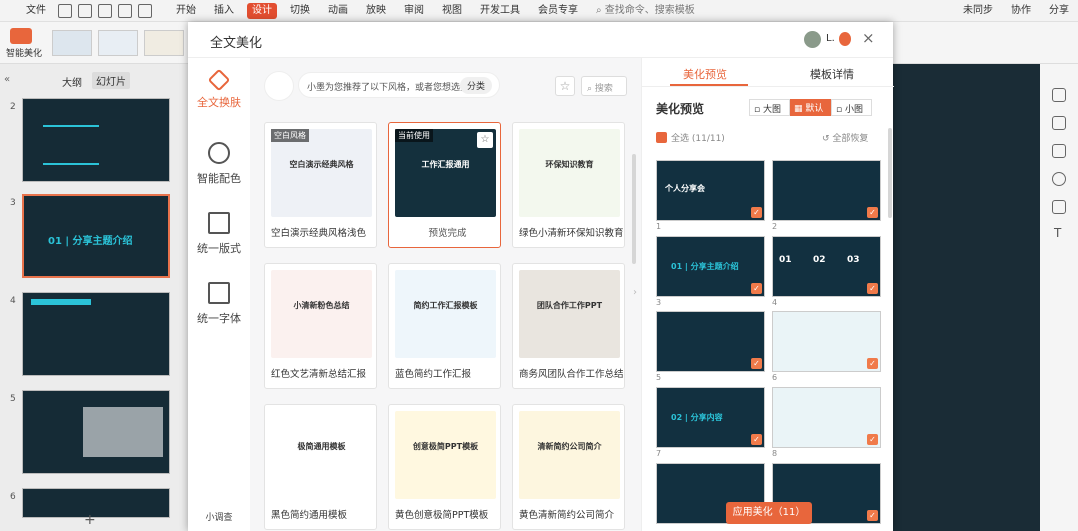 The height and width of the screenshot is (531, 1078). I want to click on category-button: 分类, so click(476, 85).